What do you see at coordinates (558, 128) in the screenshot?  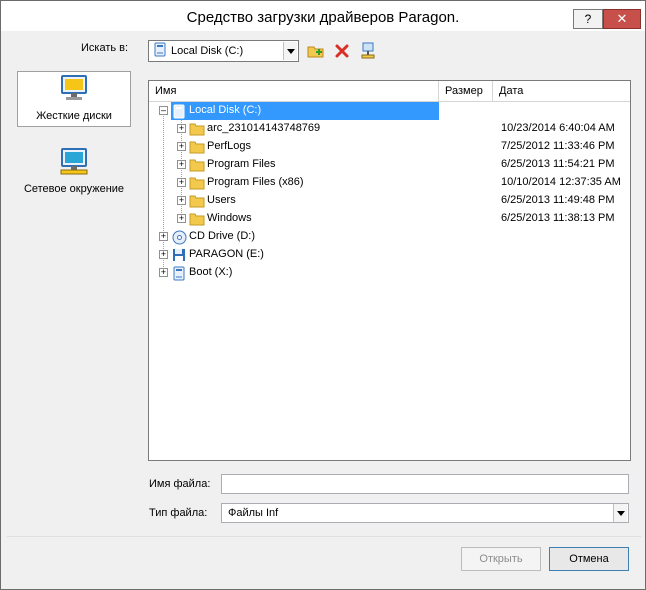 I see `tree-row-date: 10/23/2014 6:40:04 AM` at bounding box center [558, 128].